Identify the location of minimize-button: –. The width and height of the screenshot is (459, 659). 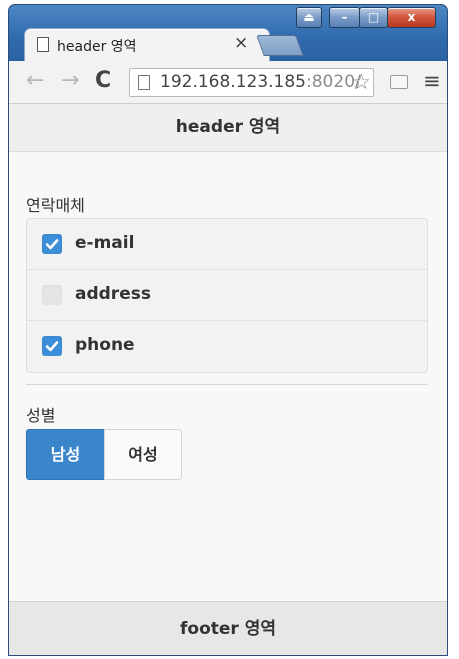
(344, 17).